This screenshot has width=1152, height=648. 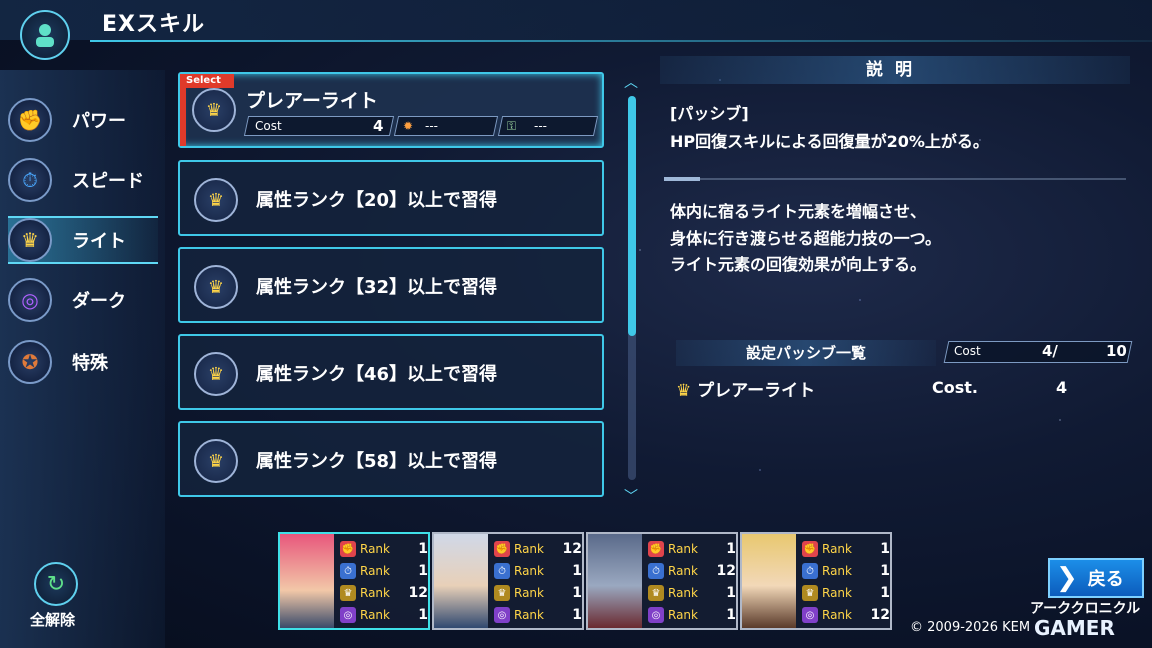 I want to click on party-member-2: ✊ Rank 12 ⏱ Rank 1 ♛ Rank 1 ◎ Rank 1, so click(x=508, y=581).